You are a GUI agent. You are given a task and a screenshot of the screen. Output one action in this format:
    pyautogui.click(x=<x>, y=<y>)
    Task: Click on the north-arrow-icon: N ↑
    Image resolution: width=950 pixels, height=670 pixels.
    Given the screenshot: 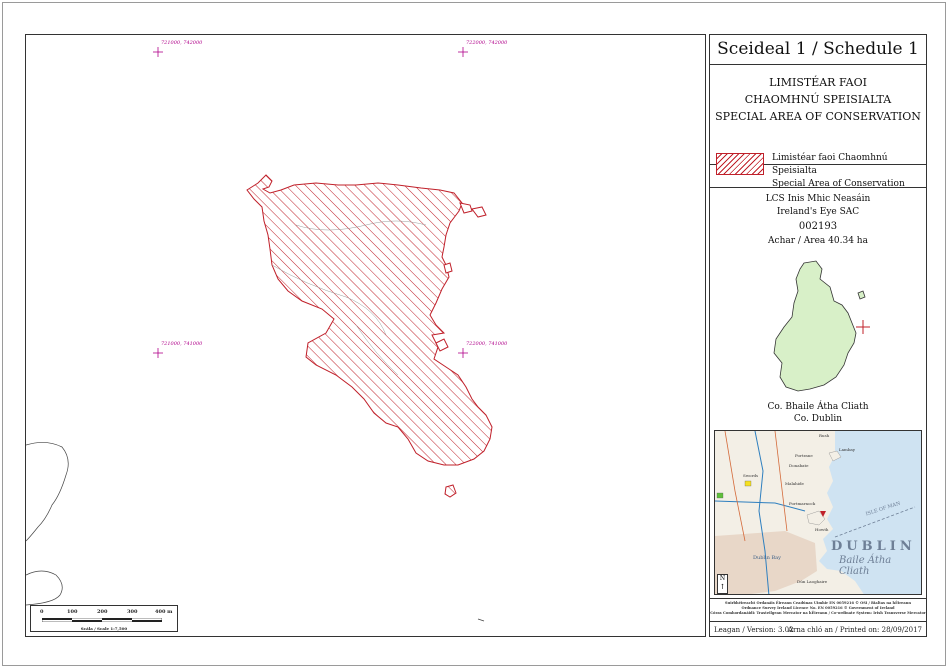 What is the action you would take?
    pyautogui.click(x=722, y=584)
    